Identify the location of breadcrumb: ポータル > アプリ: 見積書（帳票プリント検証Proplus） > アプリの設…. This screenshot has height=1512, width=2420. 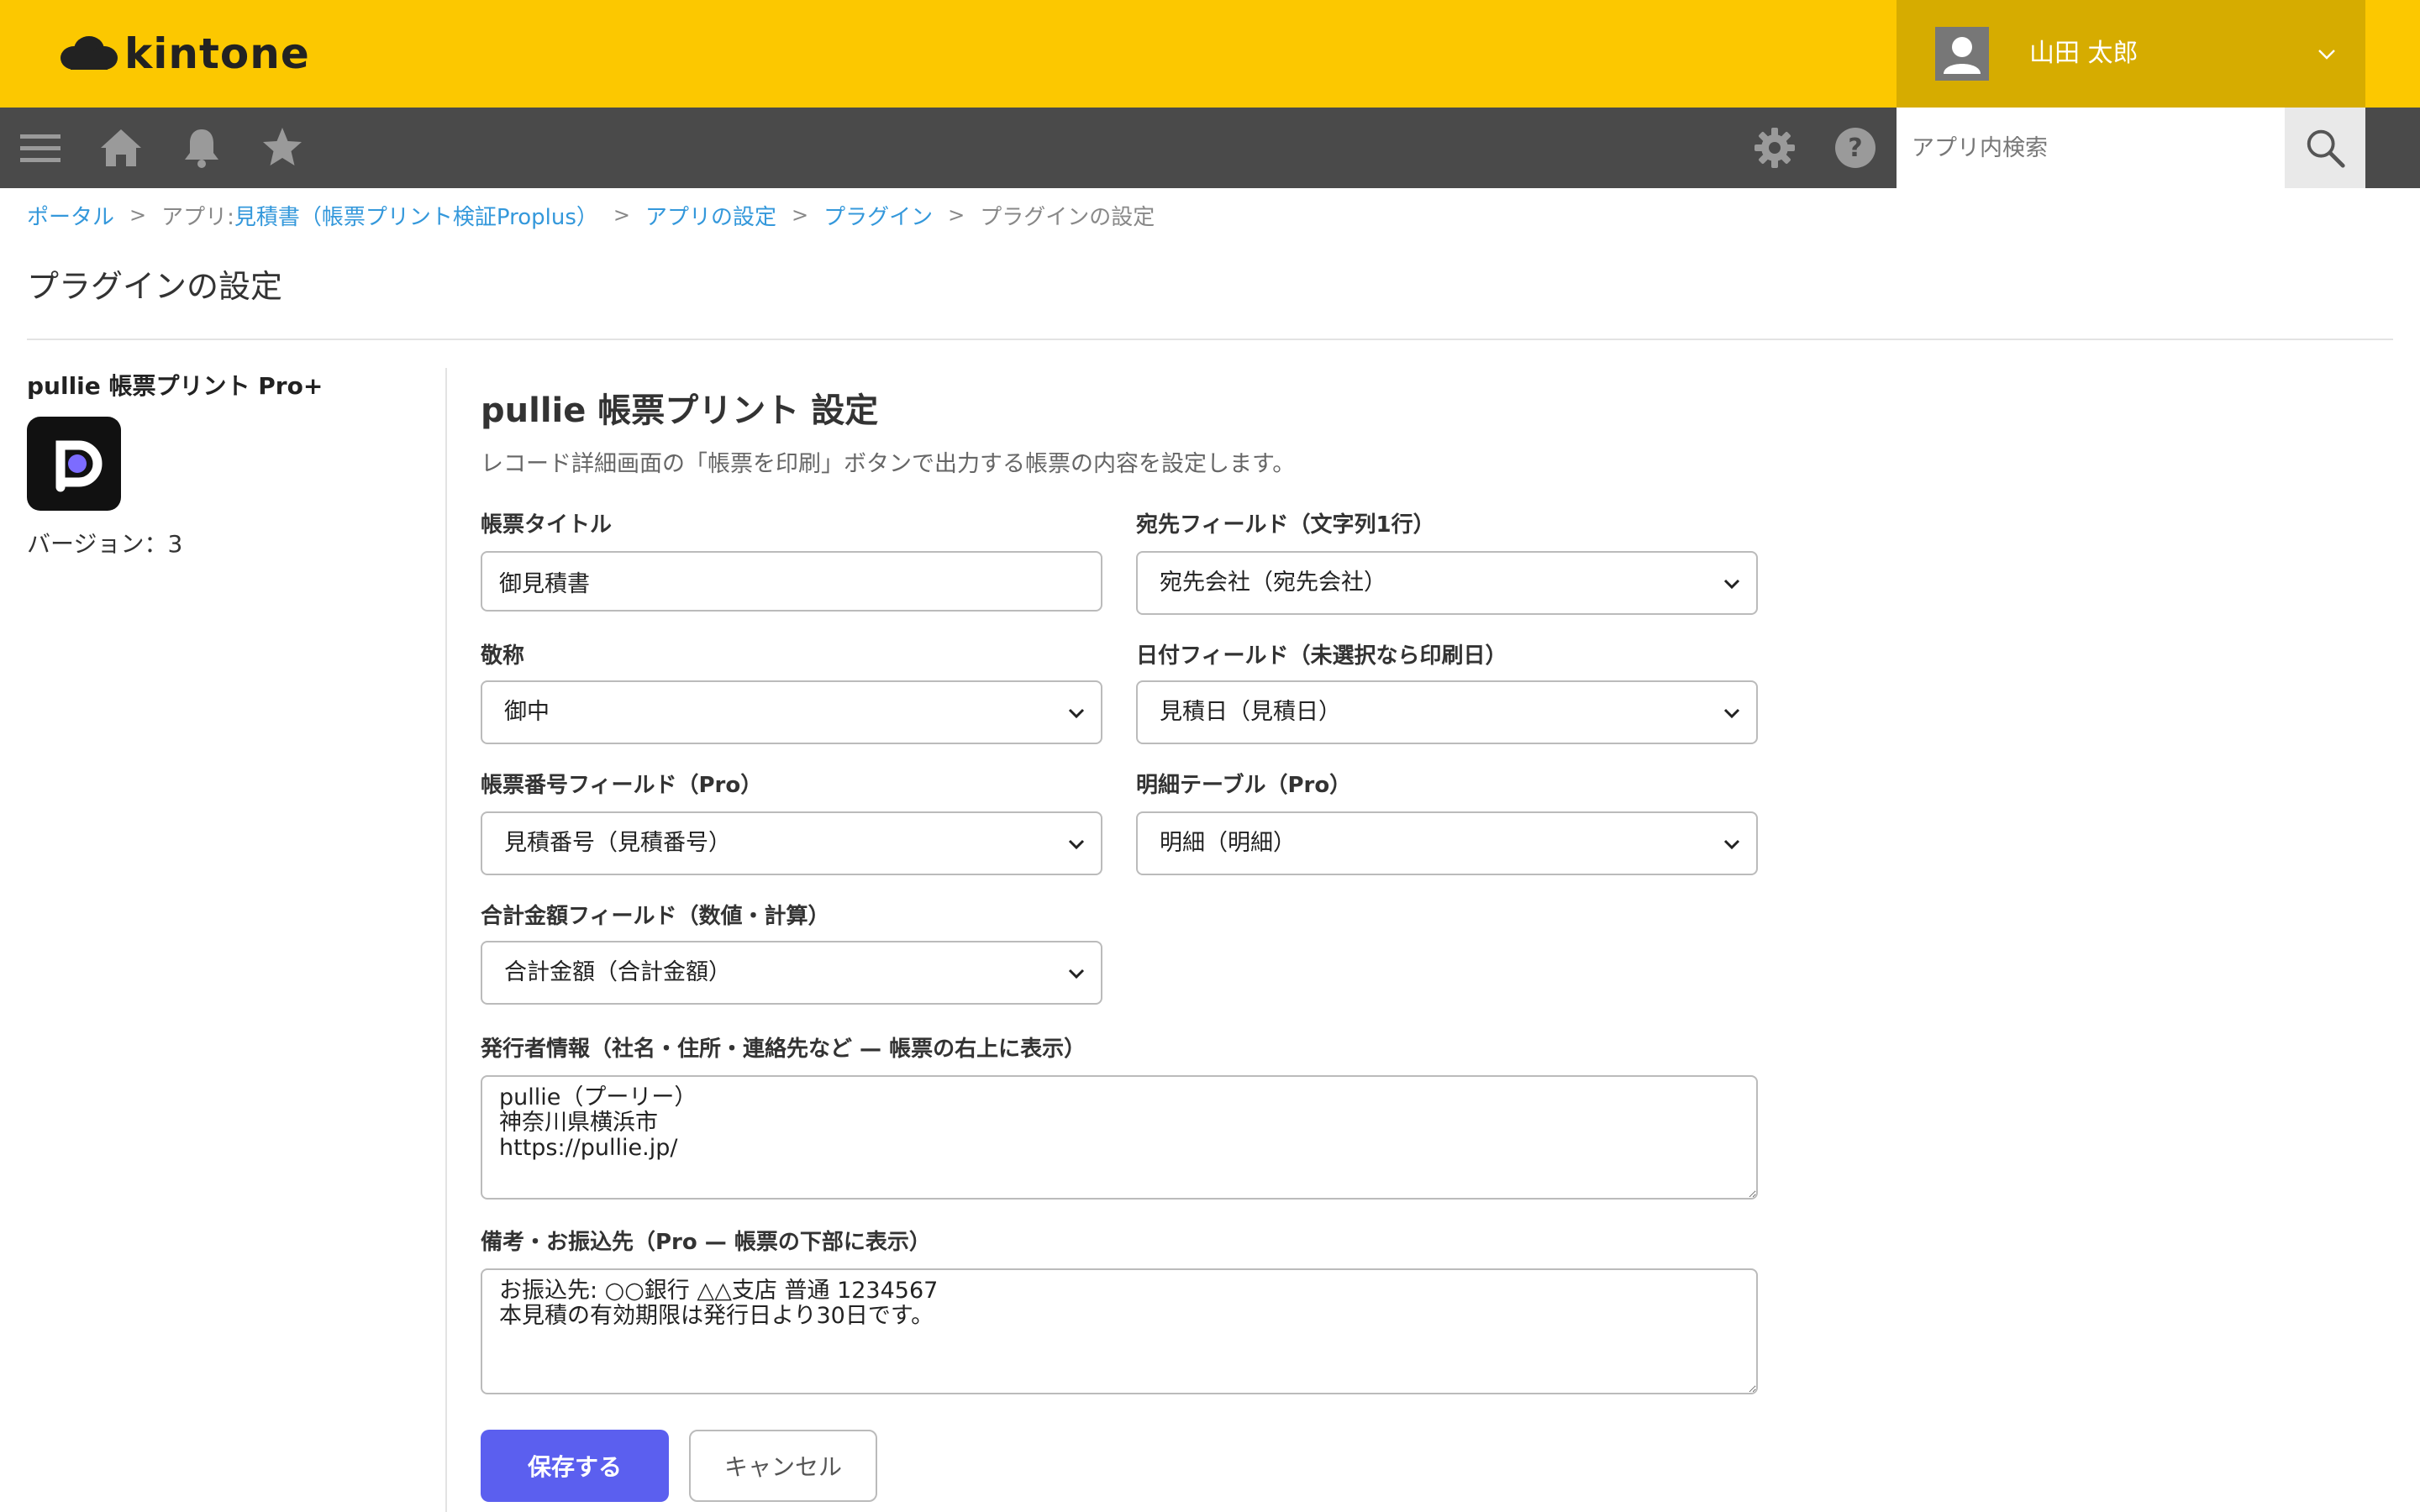
(591, 215).